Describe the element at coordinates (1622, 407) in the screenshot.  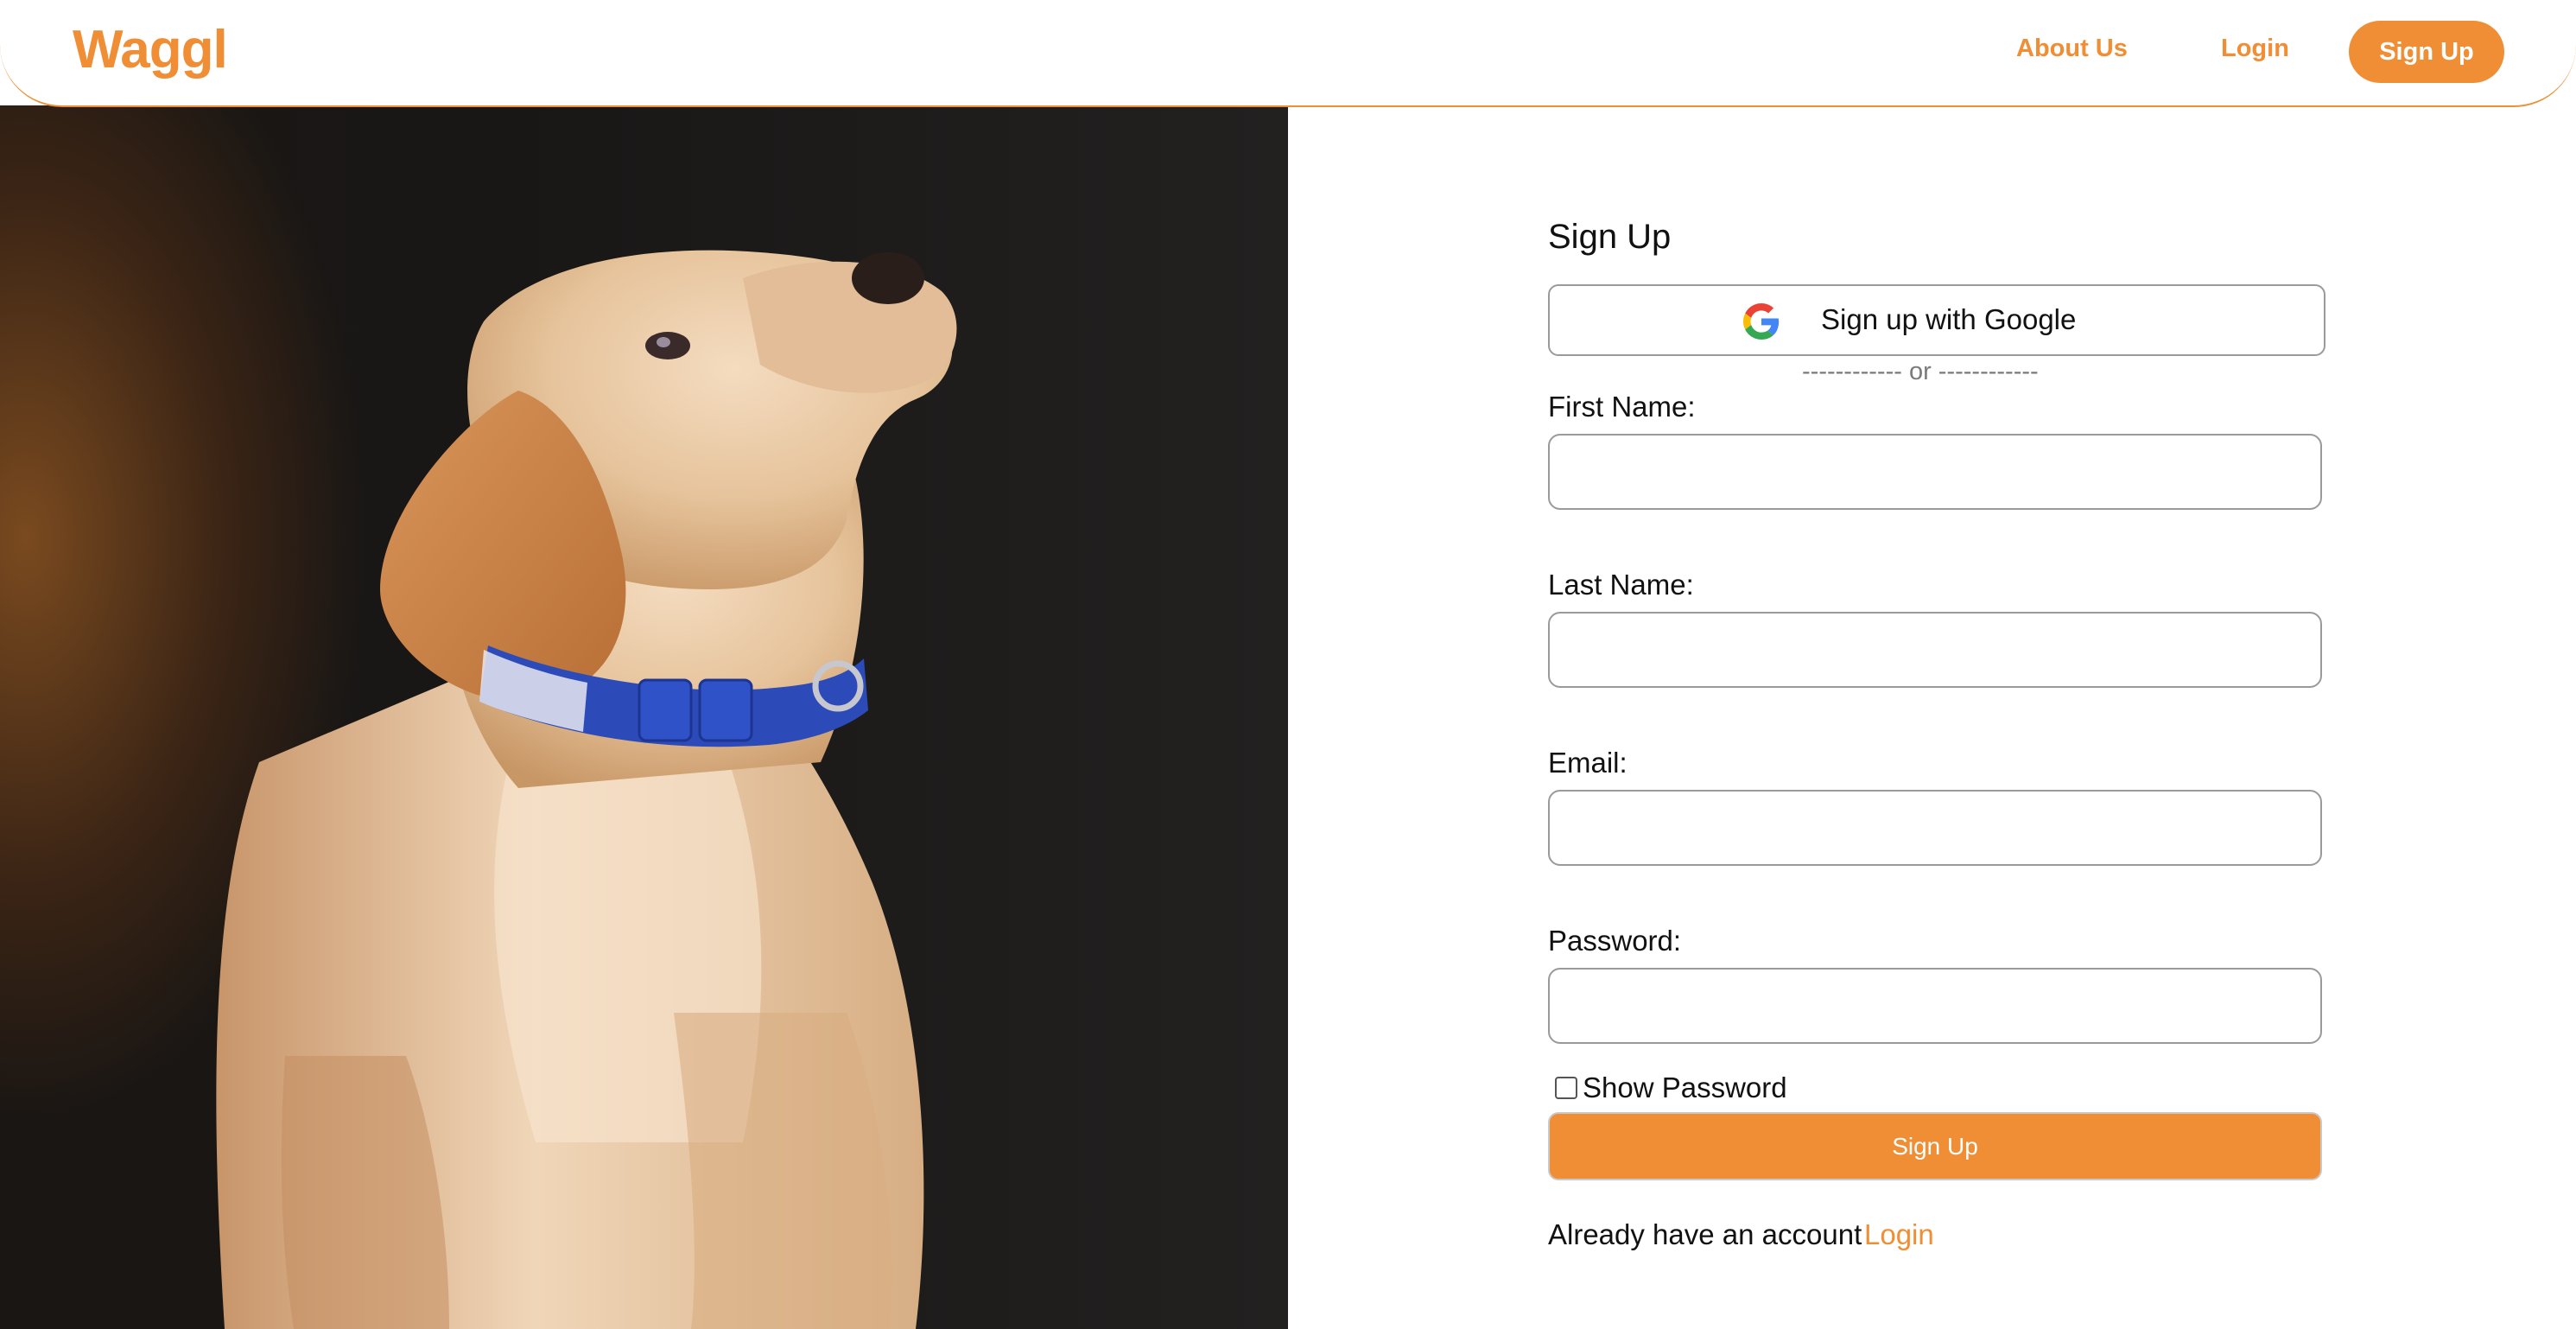
I see `first-name-label: First Name:` at that location.